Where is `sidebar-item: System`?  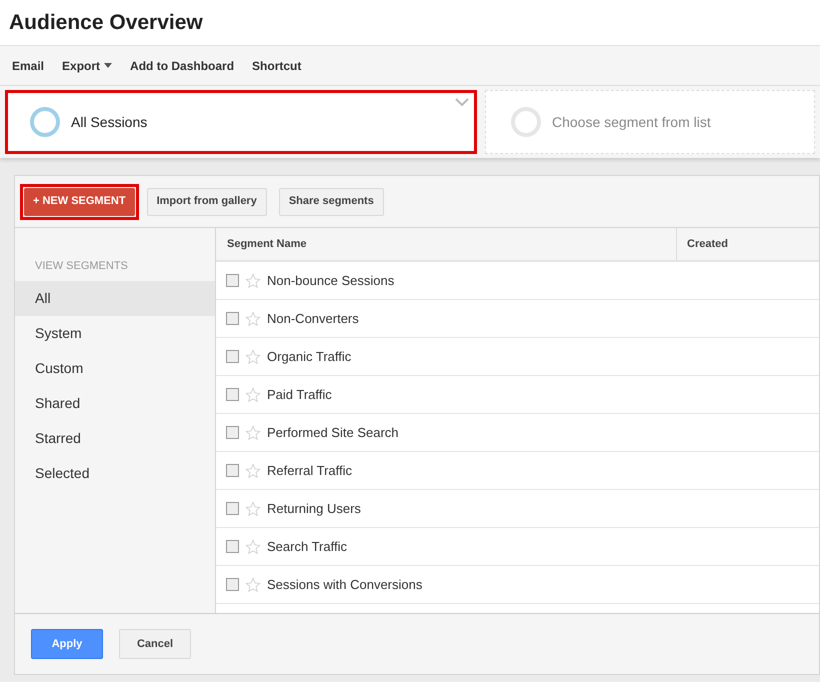
sidebar-item: System is located at coordinates (115, 333).